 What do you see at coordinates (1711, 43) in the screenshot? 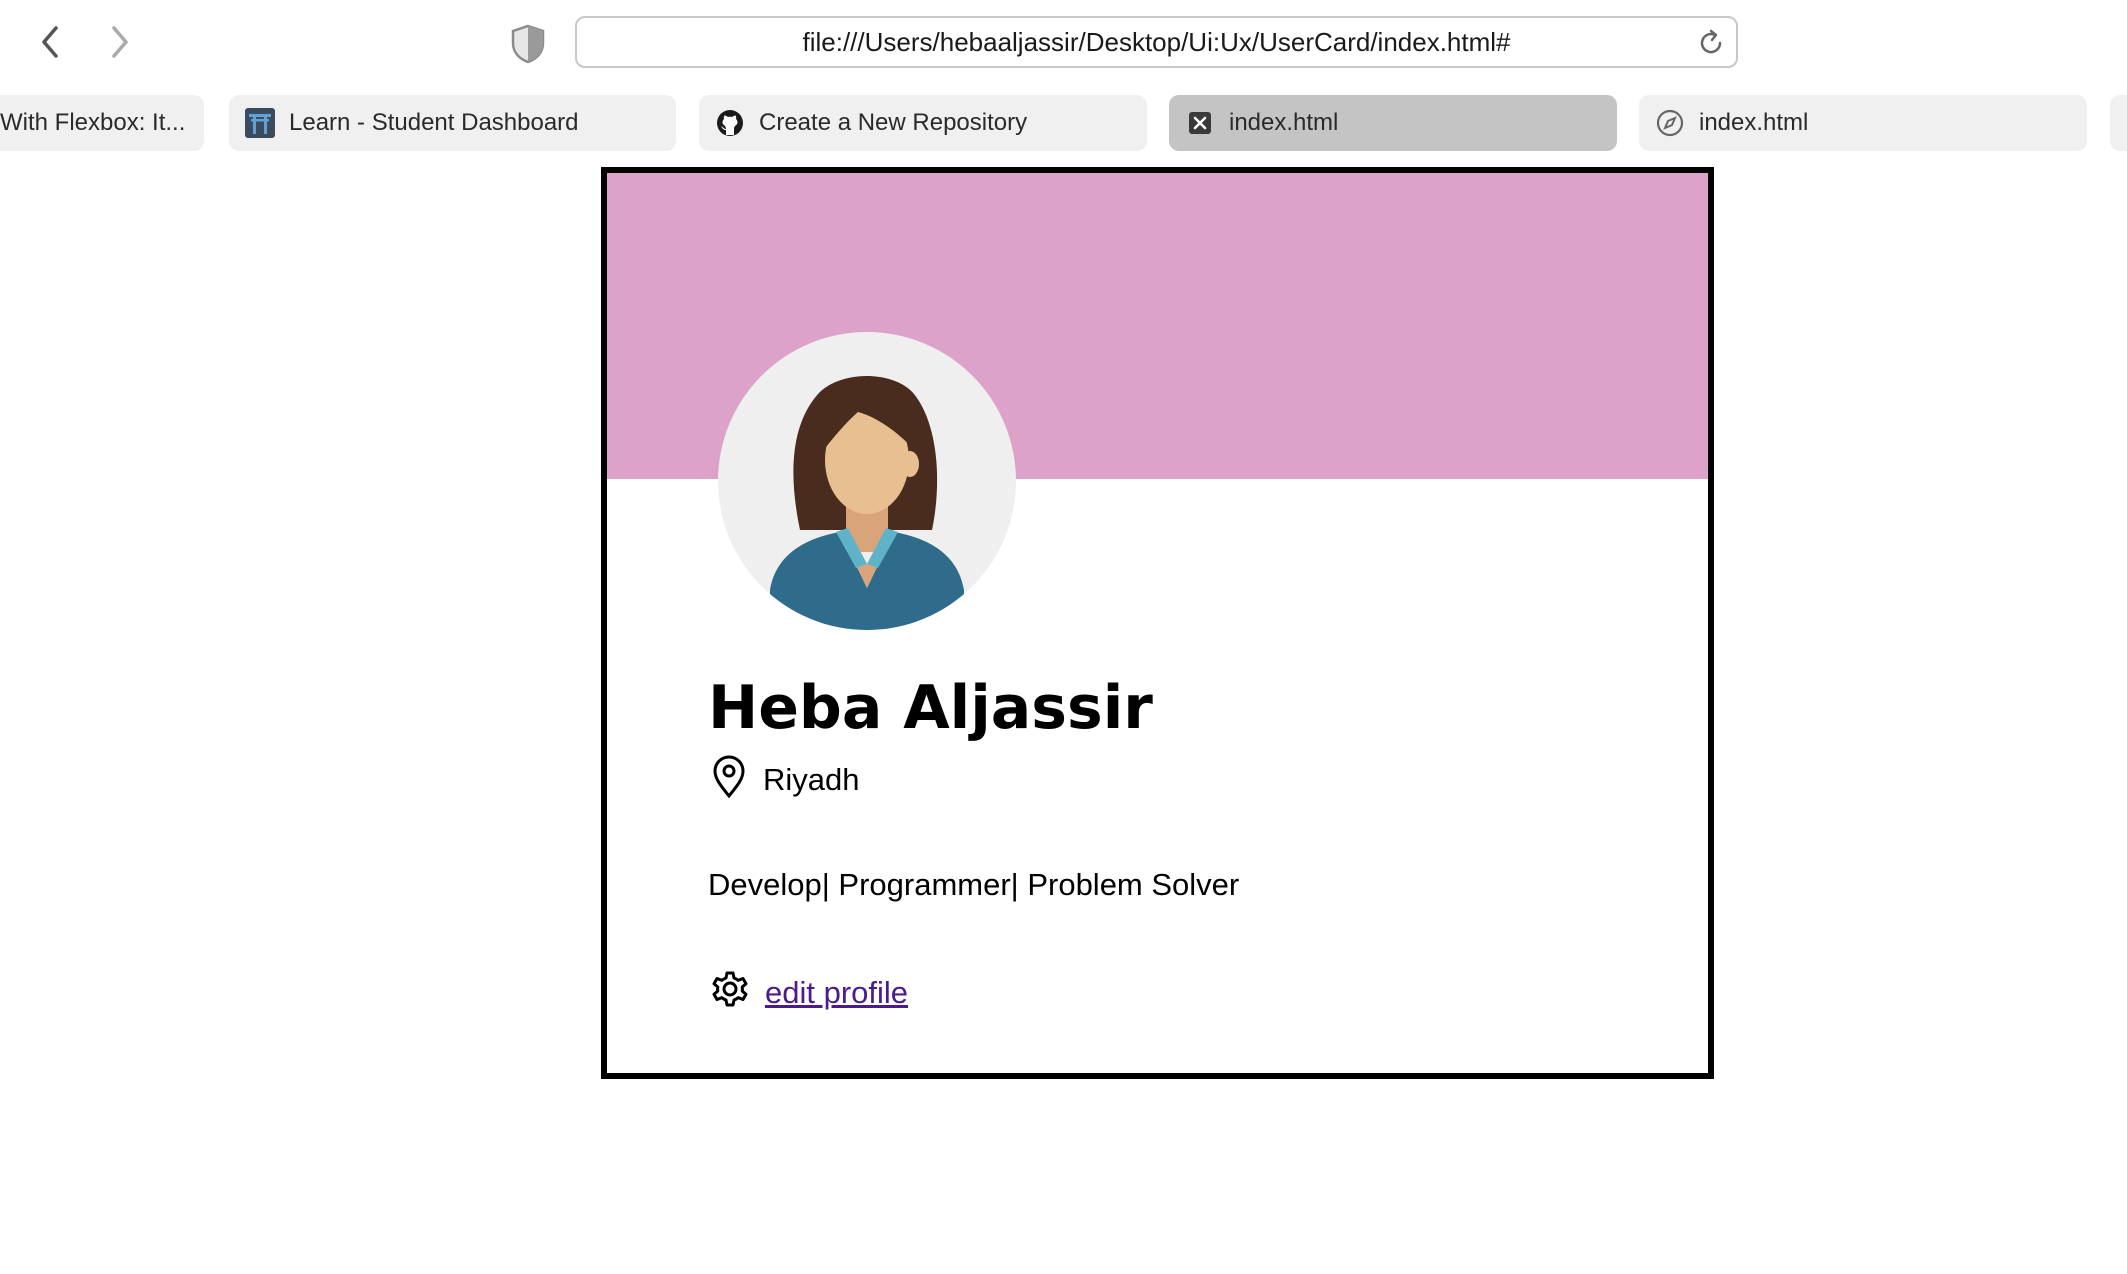
I see `reload-icon` at bounding box center [1711, 43].